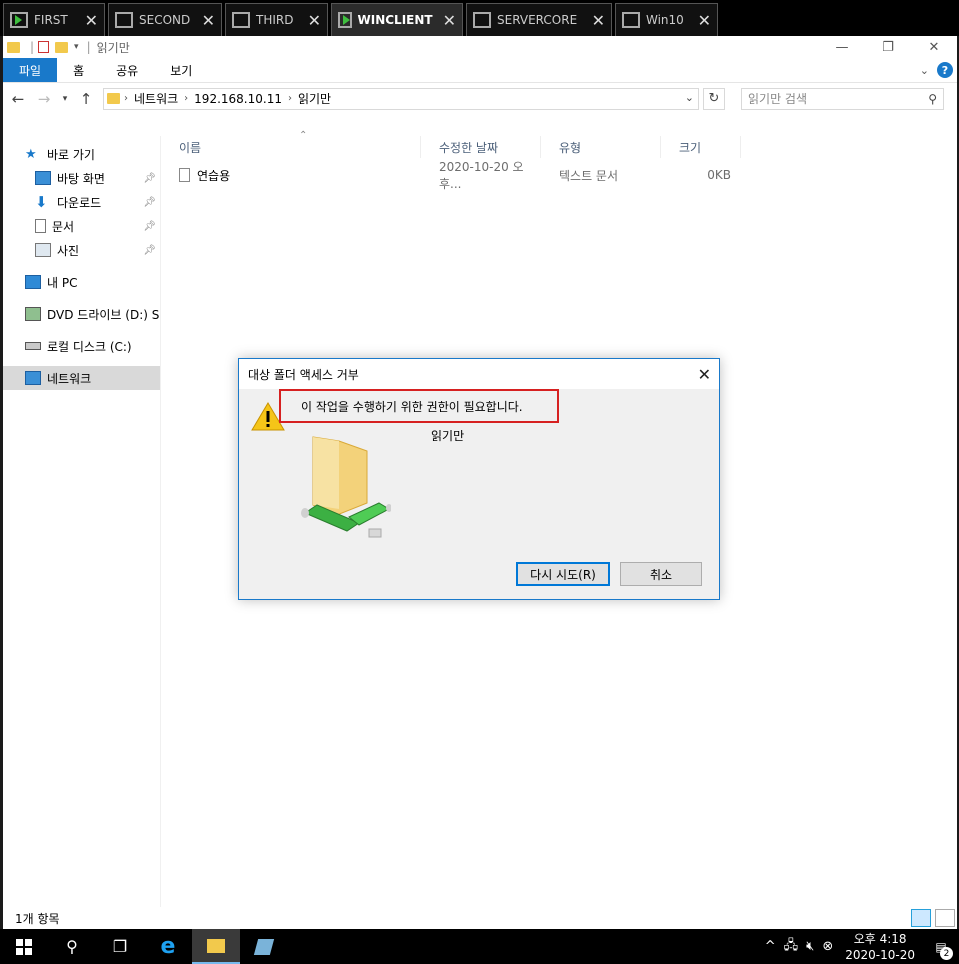 This screenshot has width=959, height=964. I want to click on vm-tab-third: THIRD ✕, so click(276, 19).